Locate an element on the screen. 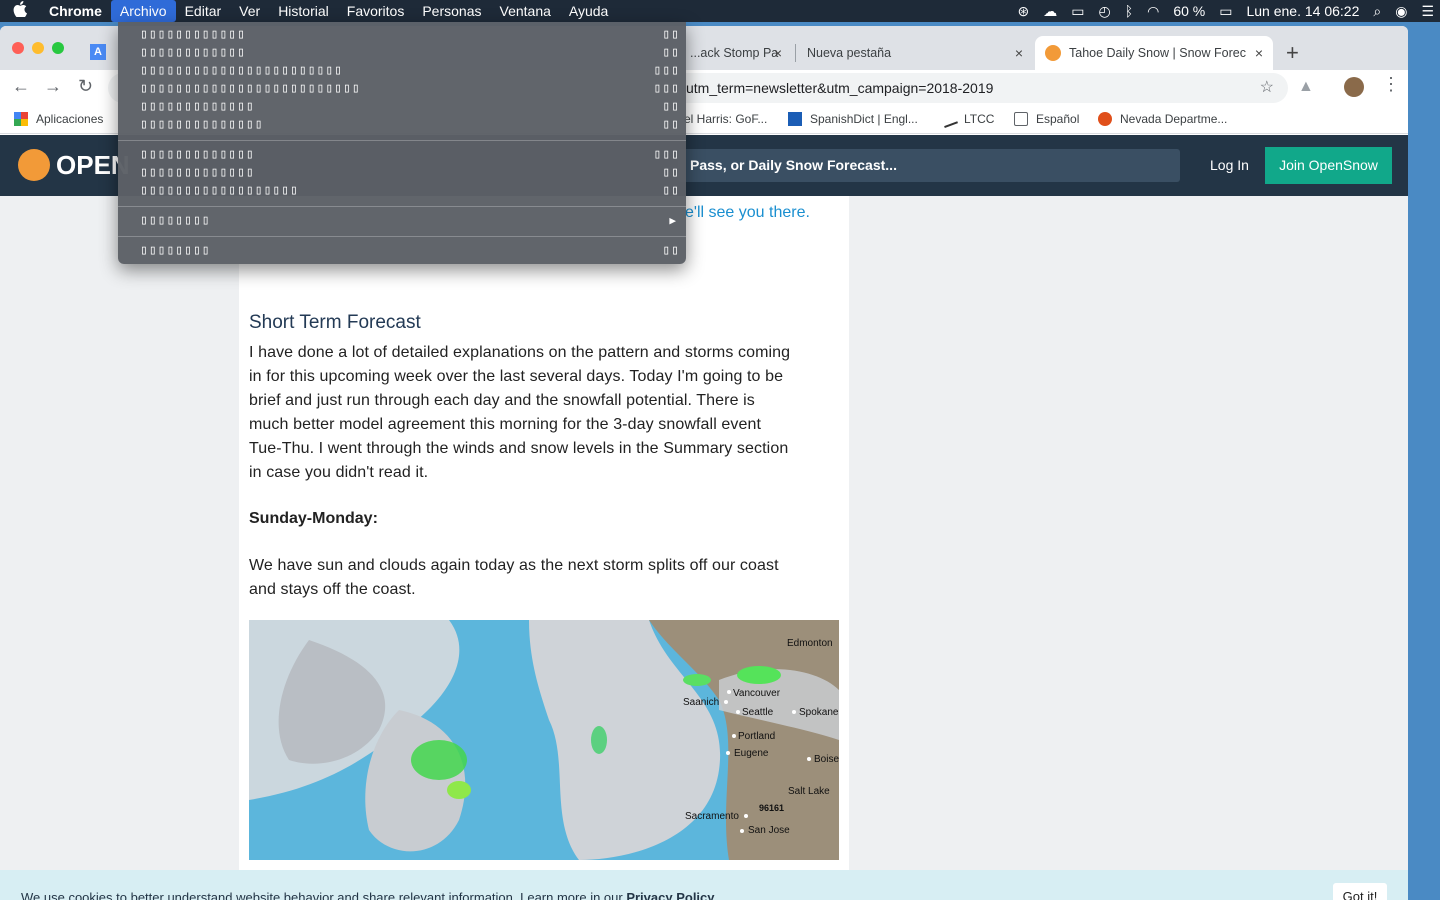 The width and height of the screenshot is (1440, 900). time-machine-icon: ◴ is located at coordinates (1104, 11).